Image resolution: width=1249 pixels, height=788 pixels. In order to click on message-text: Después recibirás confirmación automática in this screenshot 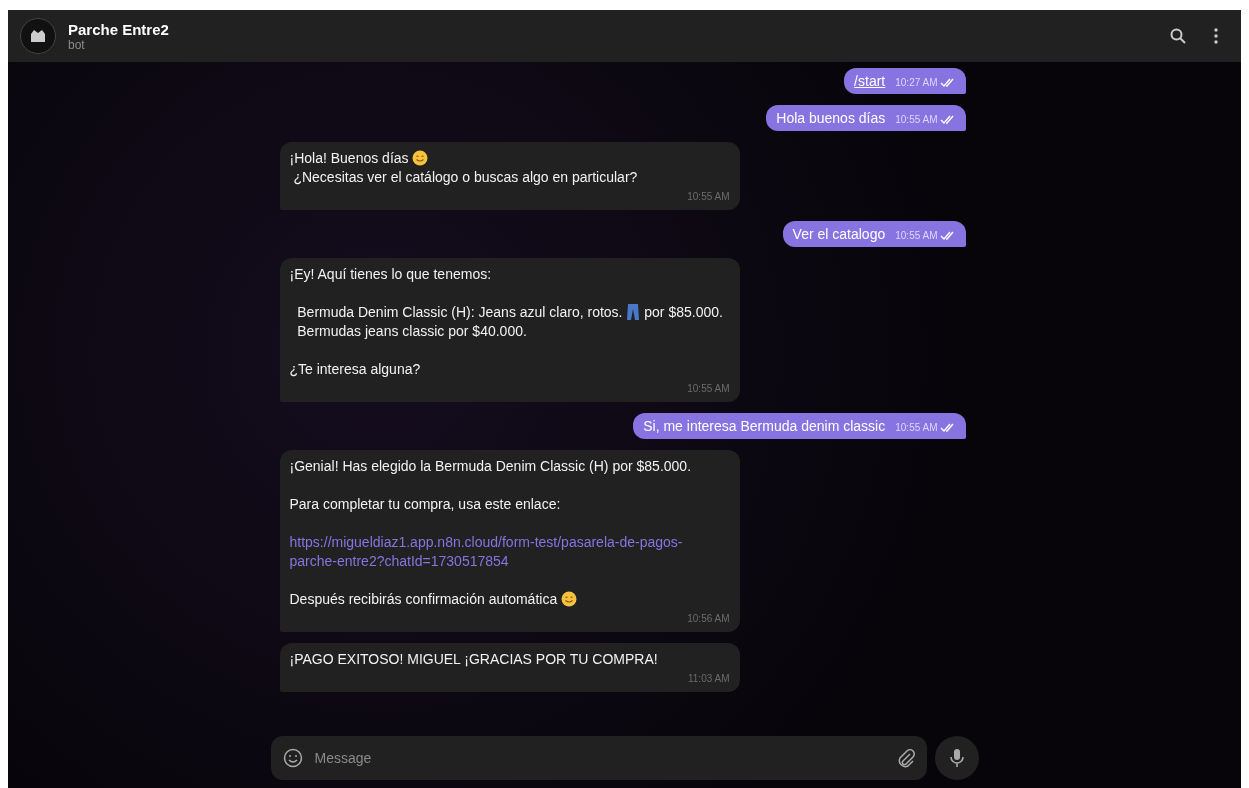, I will do `click(424, 599)`.